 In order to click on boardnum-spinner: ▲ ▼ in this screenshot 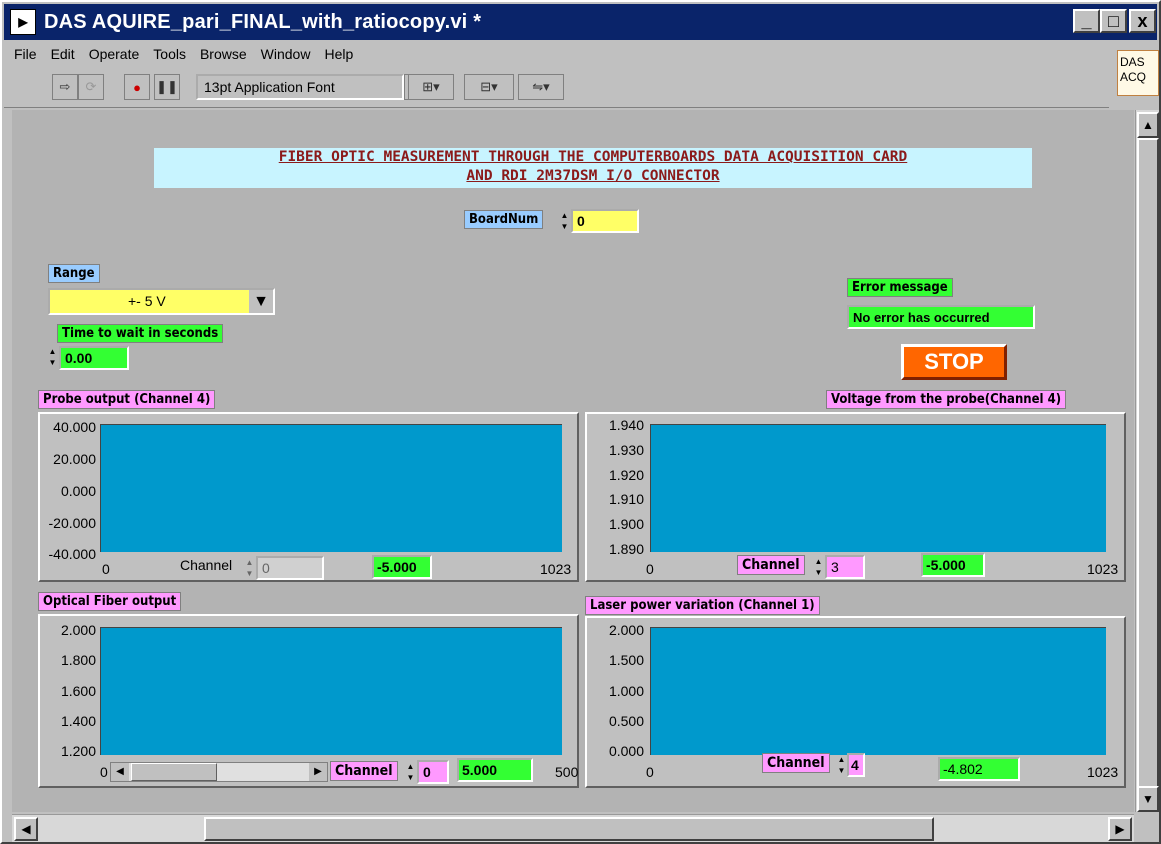, I will do `click(564, 222)`.